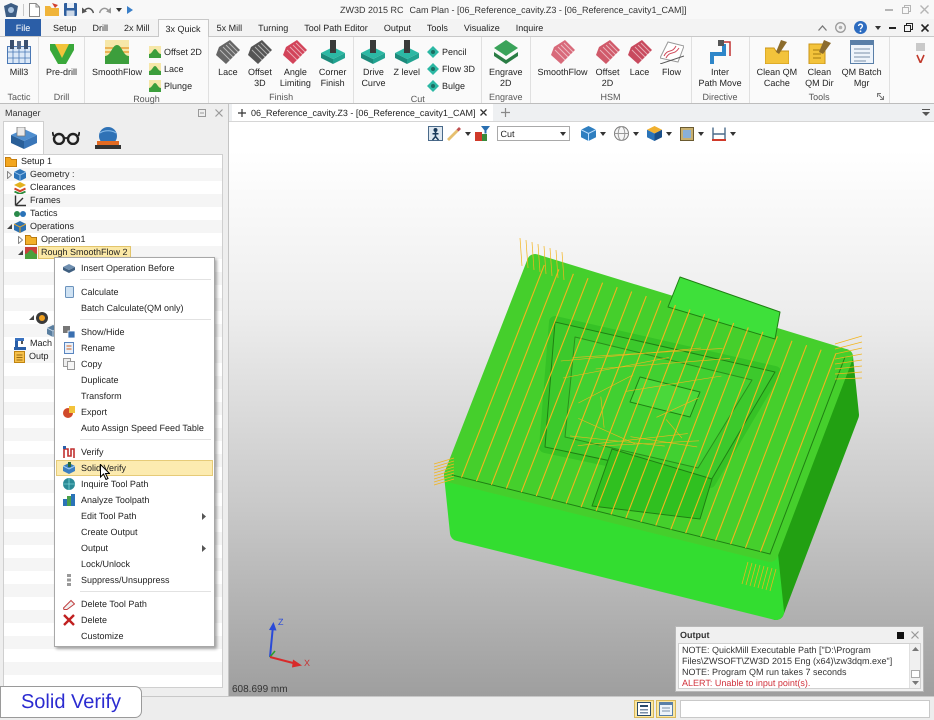 The image size is (934, 720). I want to click on ribbon-tool-button: Mill3, so click(19, 59).